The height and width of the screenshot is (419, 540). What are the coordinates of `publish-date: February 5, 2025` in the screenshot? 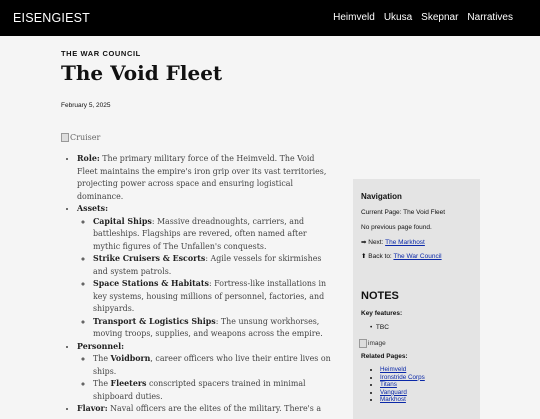 It's located at (86, 105).